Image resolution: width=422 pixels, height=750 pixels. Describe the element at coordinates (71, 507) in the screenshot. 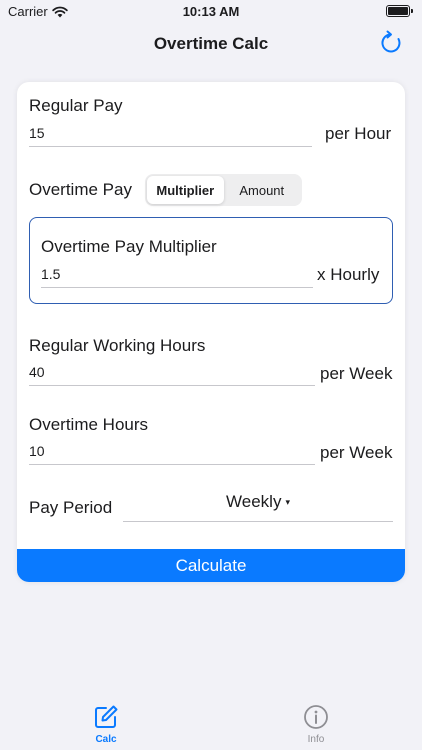

I see `pay-period-label: Pay Period` at that location.